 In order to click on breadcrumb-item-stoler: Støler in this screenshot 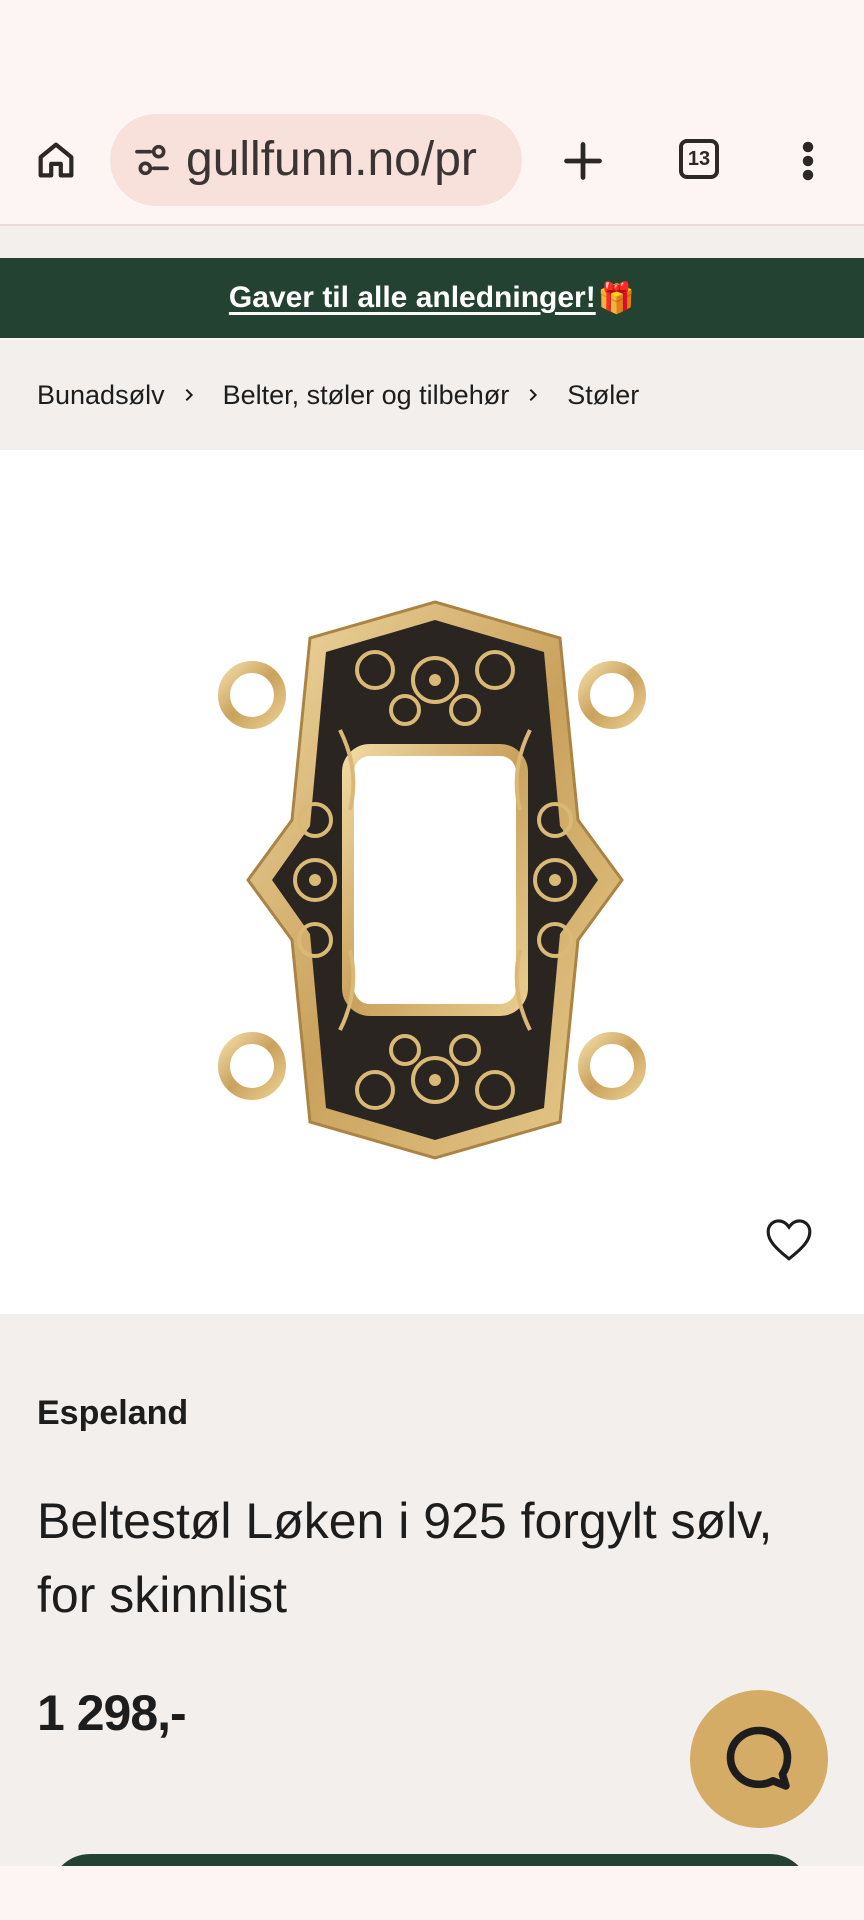, I will do `click(603, 395)`.